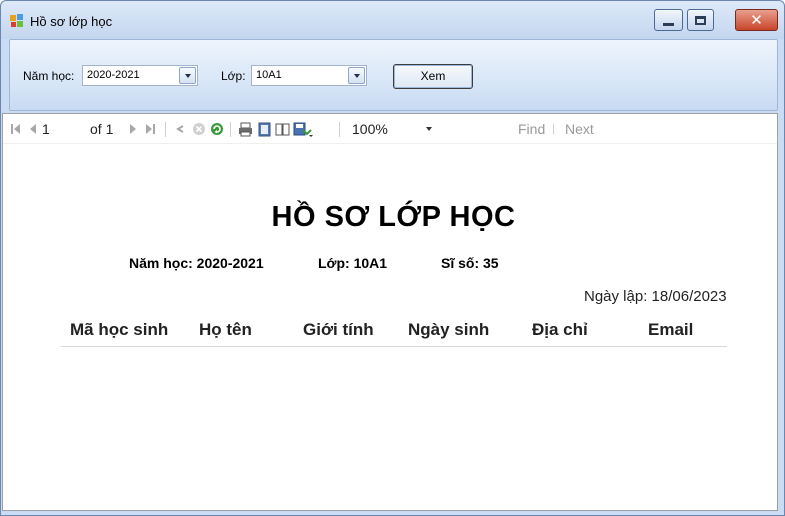 This screenshot has width=785, height=516. What do you see at coordinates (394, 346) in the screenshot?
I see `header-divider` at bounding box center [394, 346].